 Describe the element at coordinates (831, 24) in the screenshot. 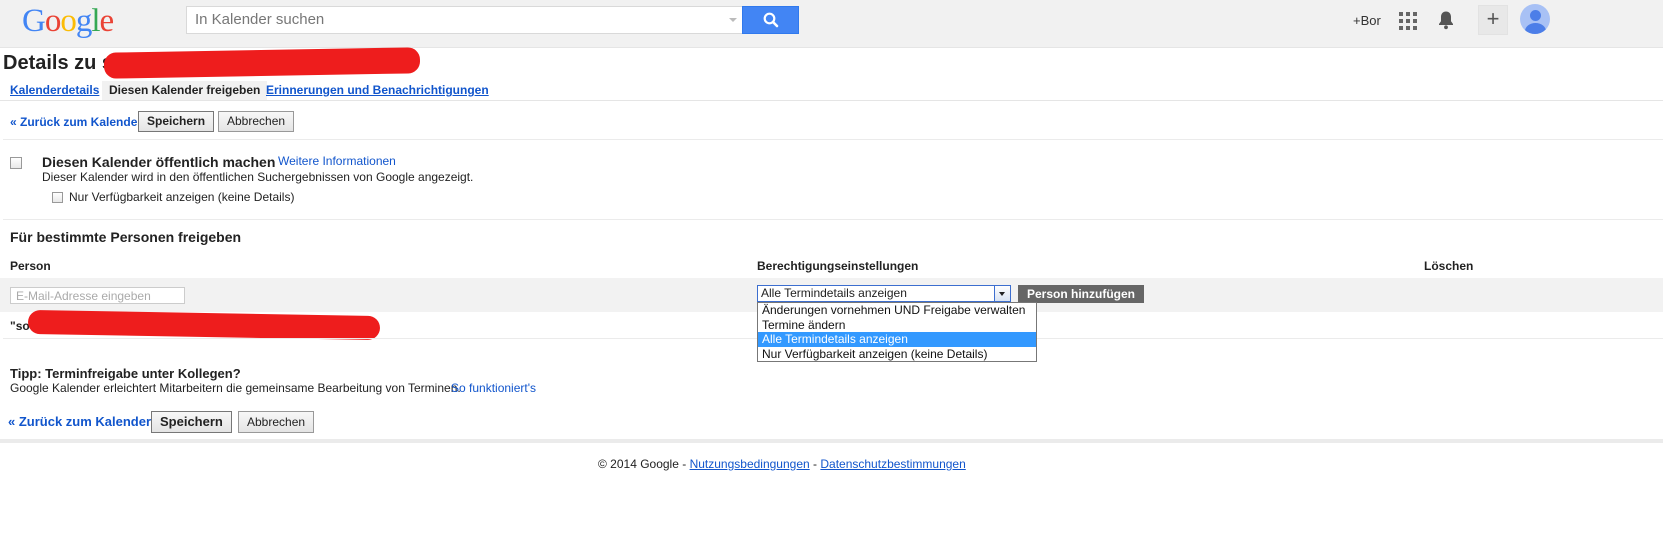

I see `top-bar: Google +Bor +` at that location.